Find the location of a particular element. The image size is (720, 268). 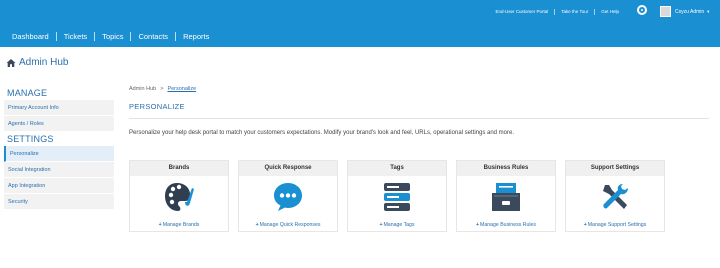

palette-icon is located at coordinates (179, 197).